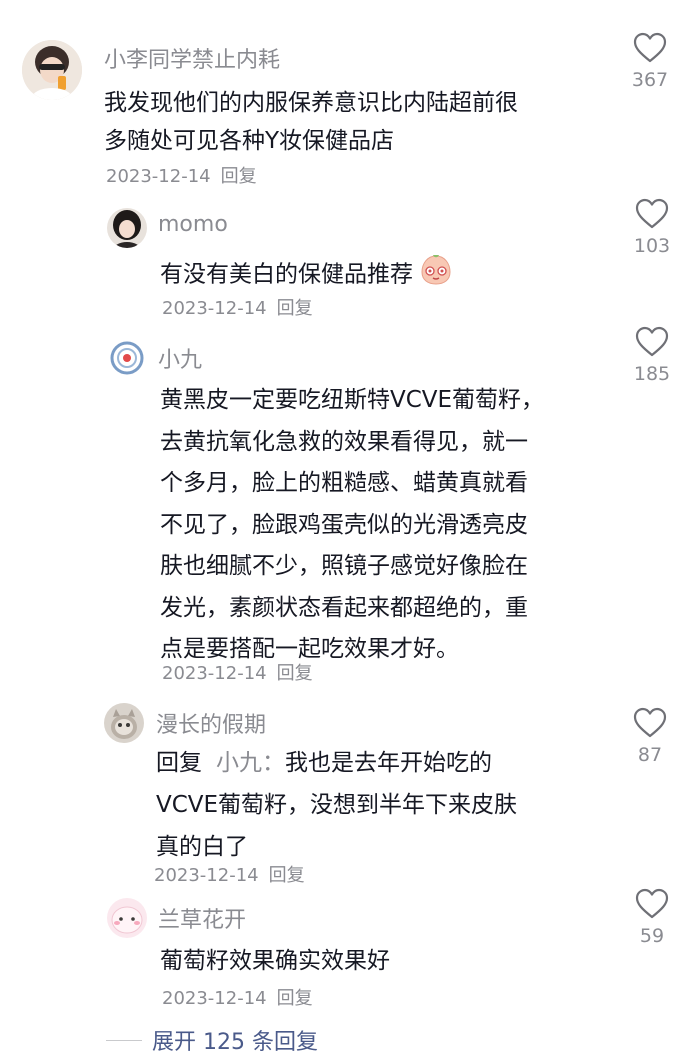  I want to click on comment-text-line: VCVE葡萄籽，没想到半年下来皮肤, so click(337, 805).